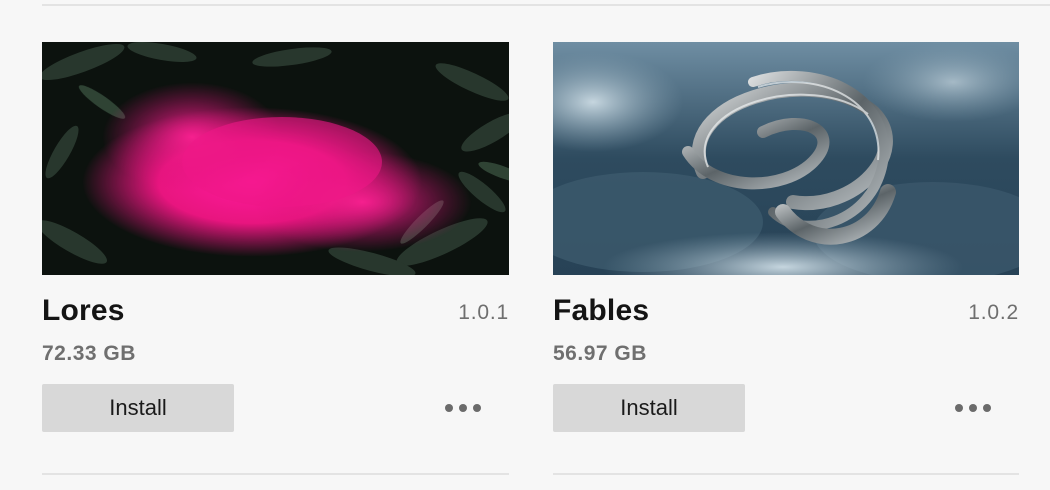  I want to click on app-size: 56.97 GB, so click(600, 353).